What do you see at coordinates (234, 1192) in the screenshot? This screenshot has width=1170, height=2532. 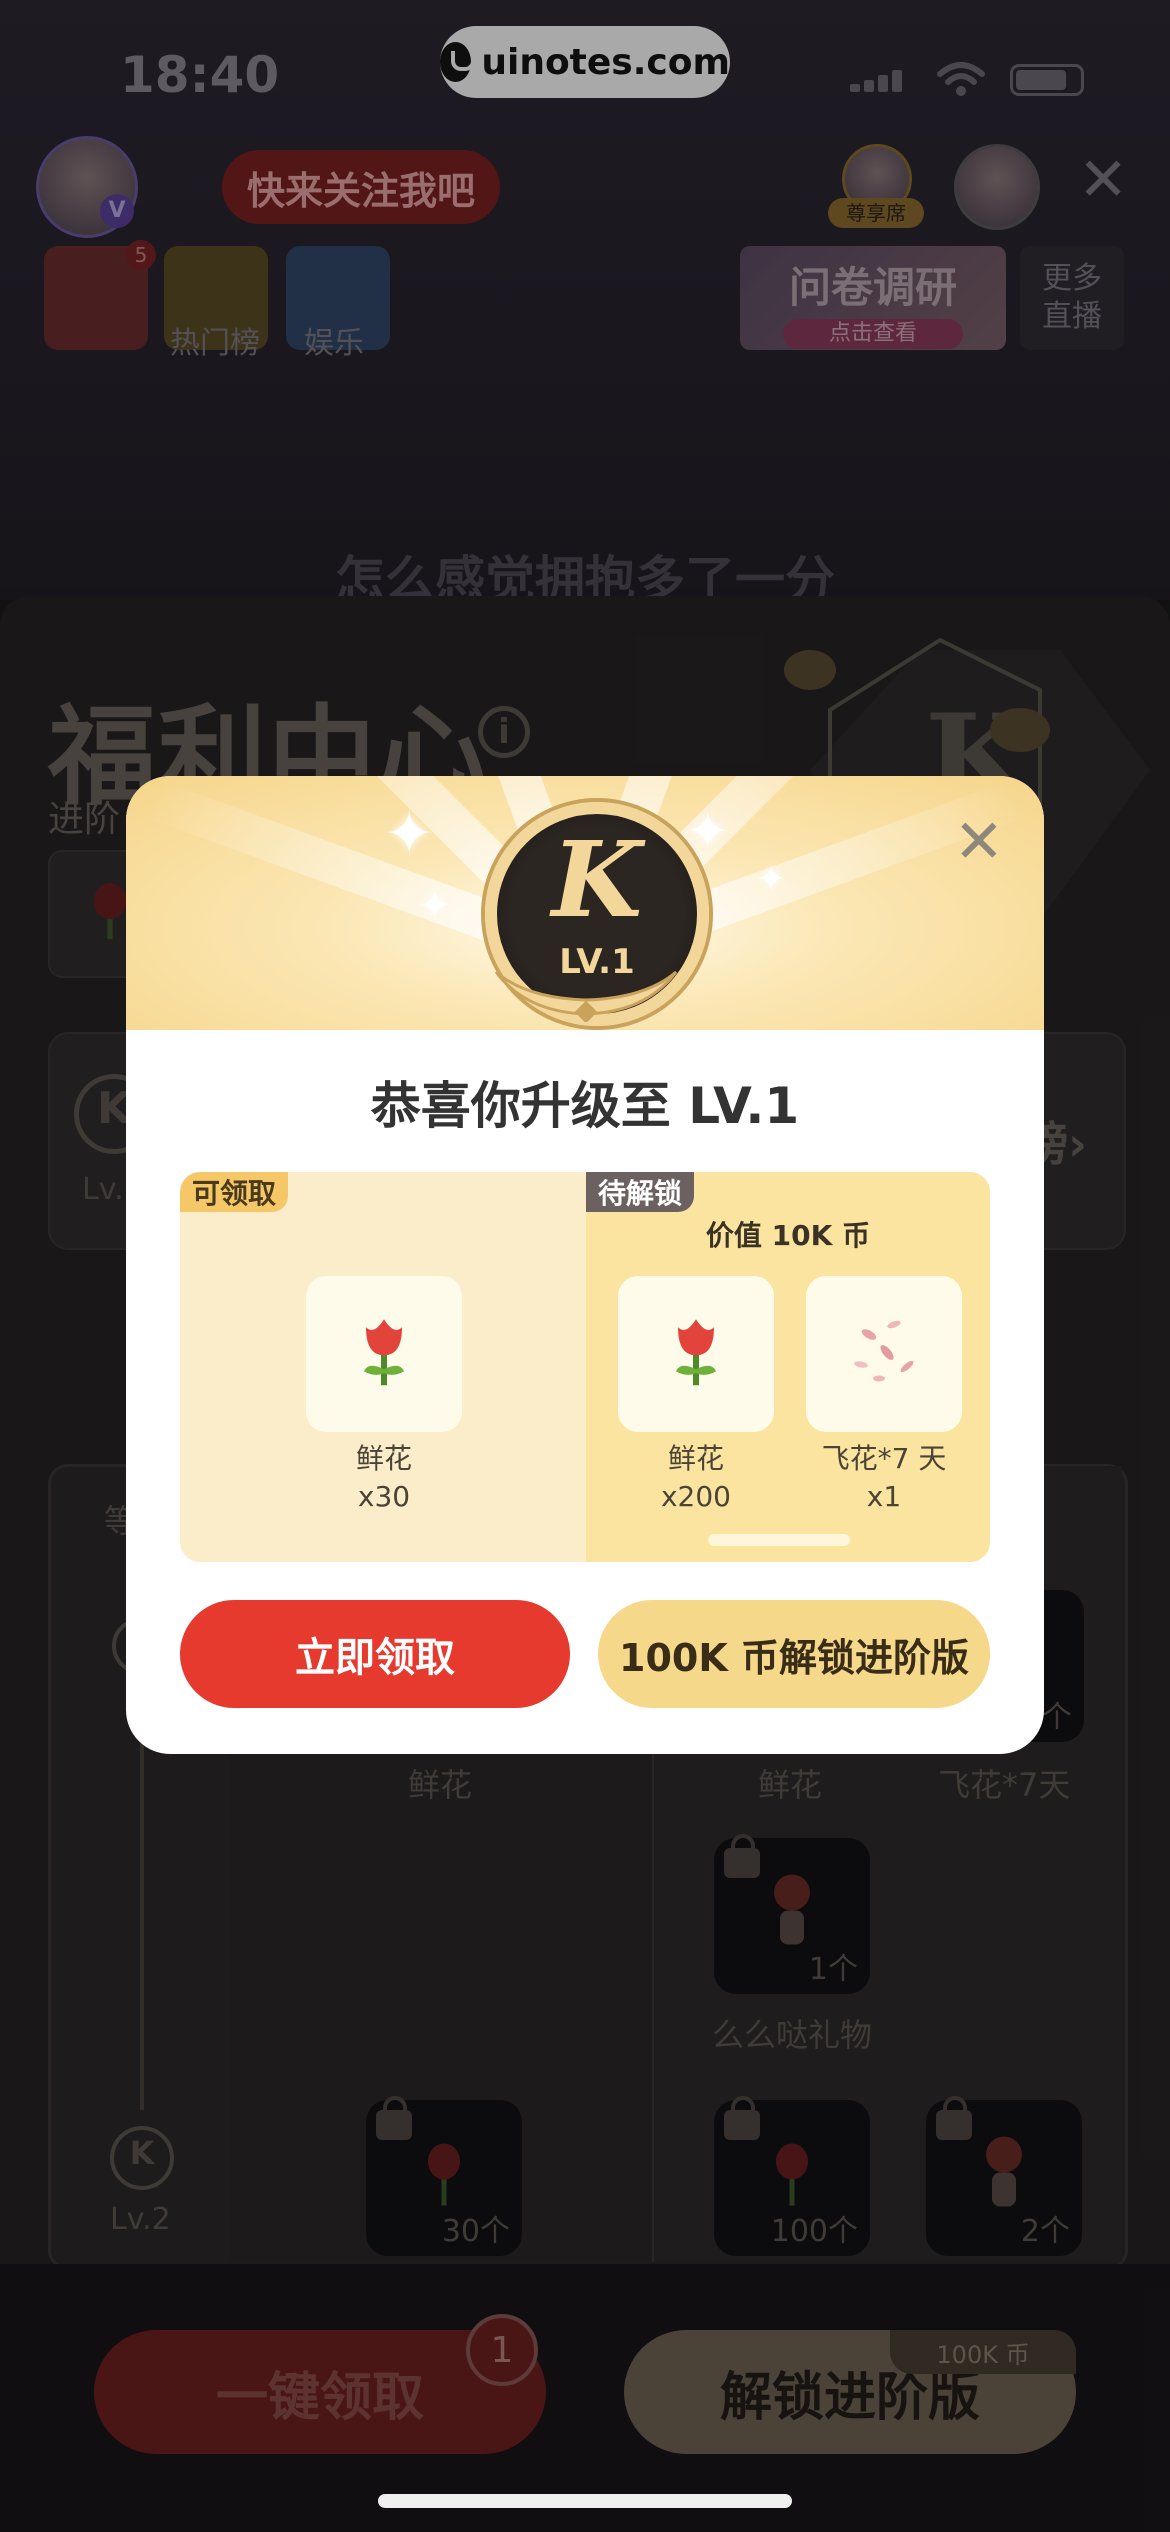 I see `tag-claimable: 可领取` at bounding box center [234, 1192].